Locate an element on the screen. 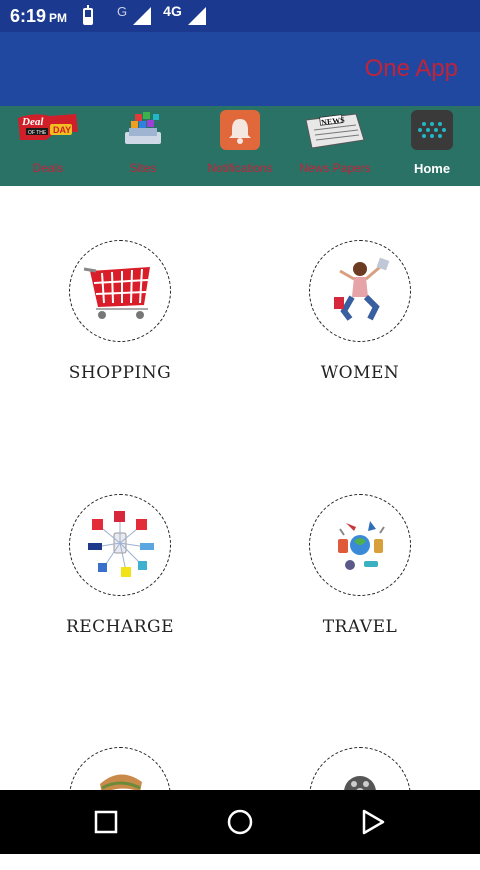  svg-text: OF THE is located at coordinates (37, 133).